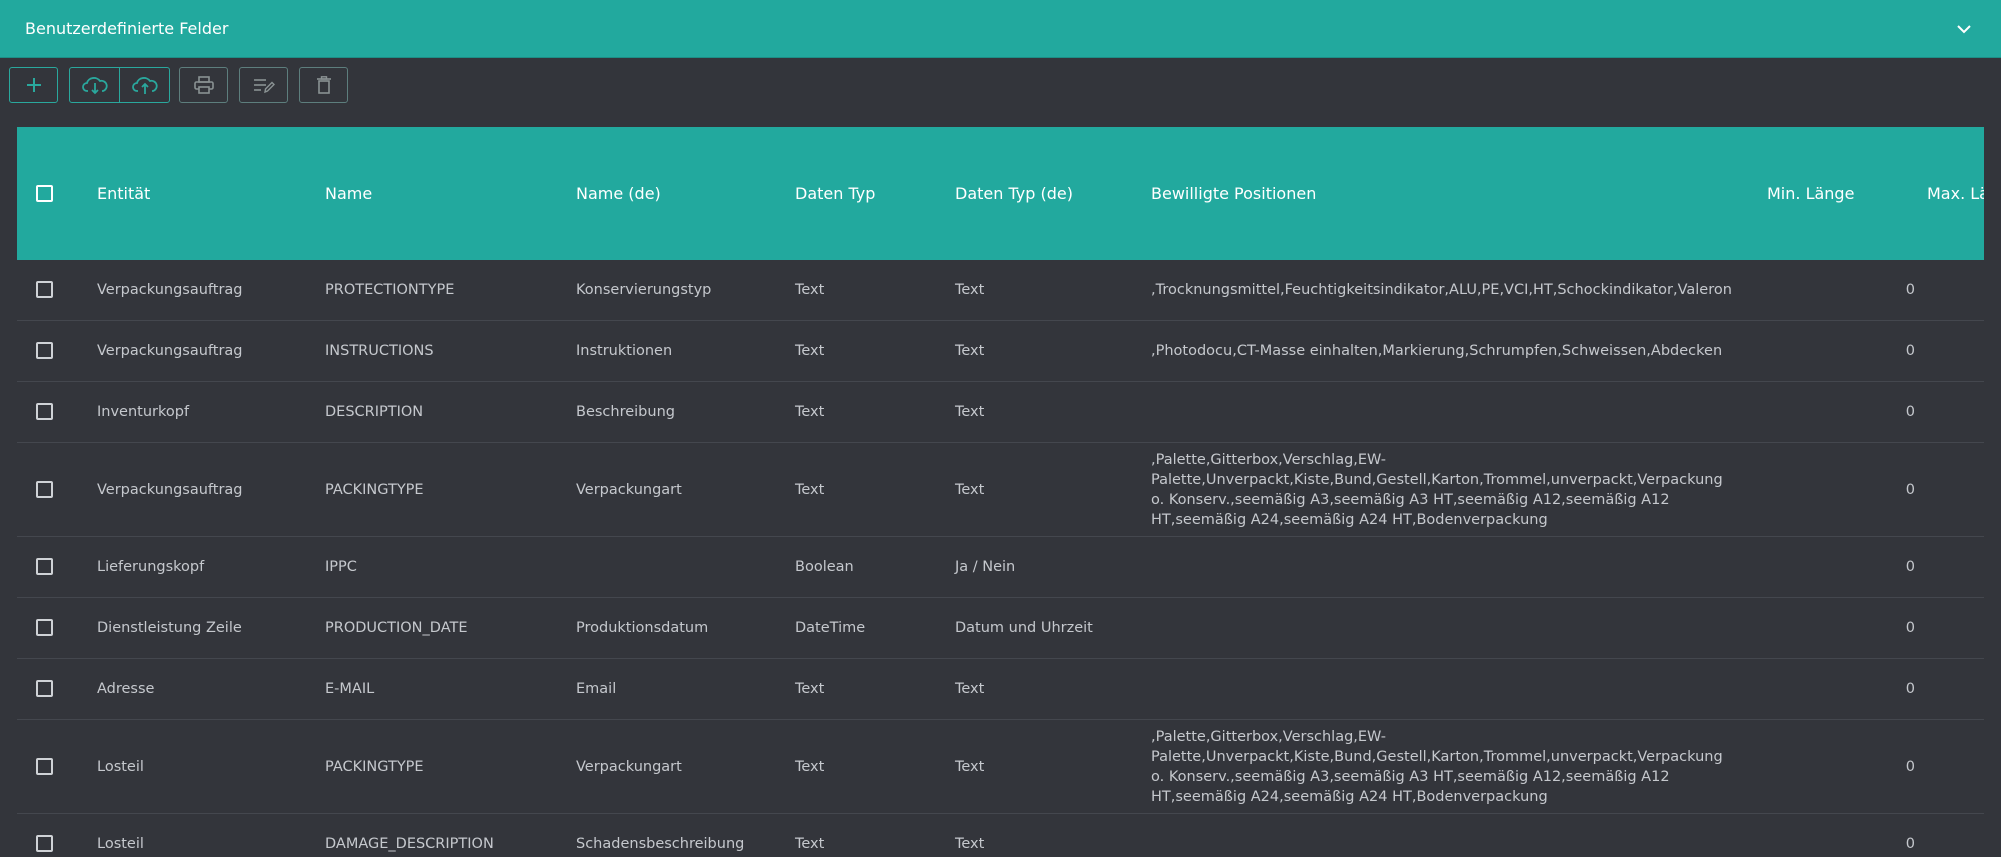 The image size is (2001, 857). Describe the element at coordinates (341, 567) in the screenshot. I see `cell-name: IPPC` at that location.